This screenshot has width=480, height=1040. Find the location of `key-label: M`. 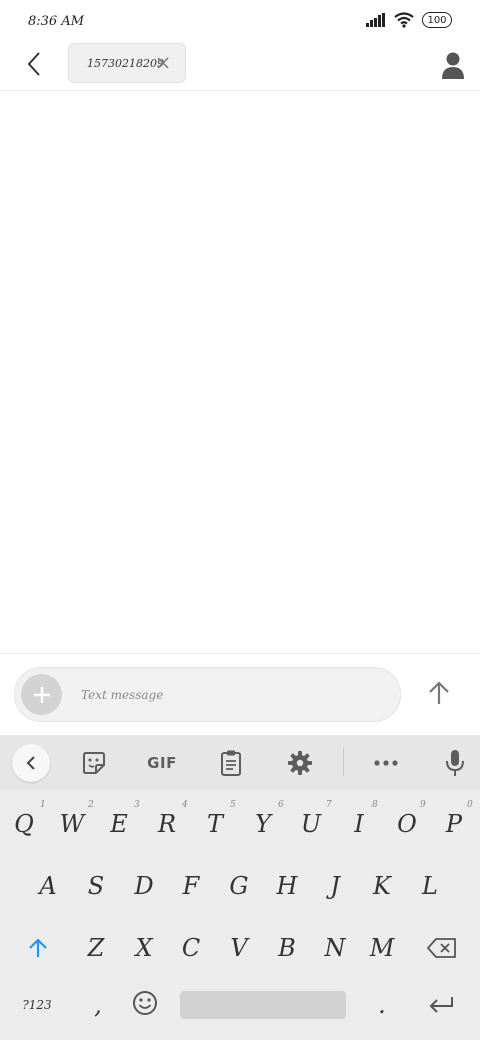

key-label: M is located at coordinates (382, 948).